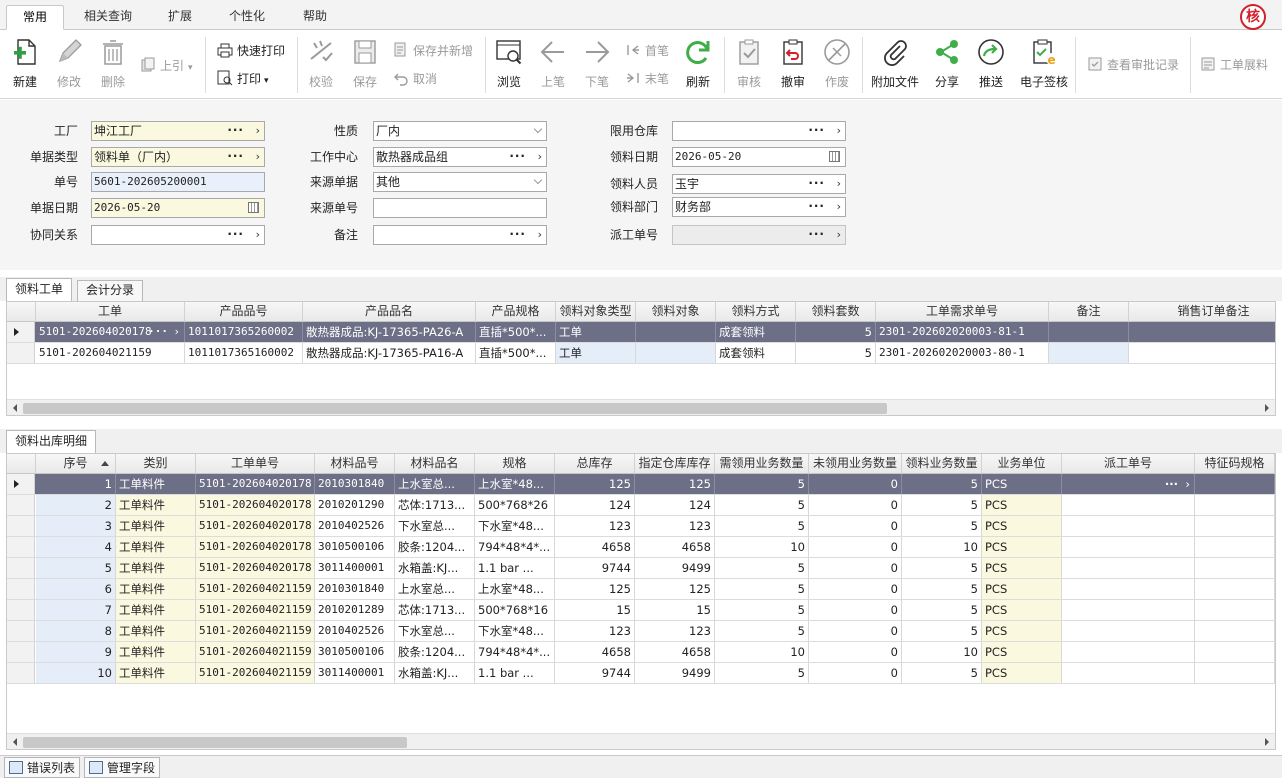 This screenshot has height=778, width=1282. What do you see at coordinates (962, 332) in the screenshot?
I see `table-cell: 2301-202602020003-81-1` at bounding box center [962, 332].